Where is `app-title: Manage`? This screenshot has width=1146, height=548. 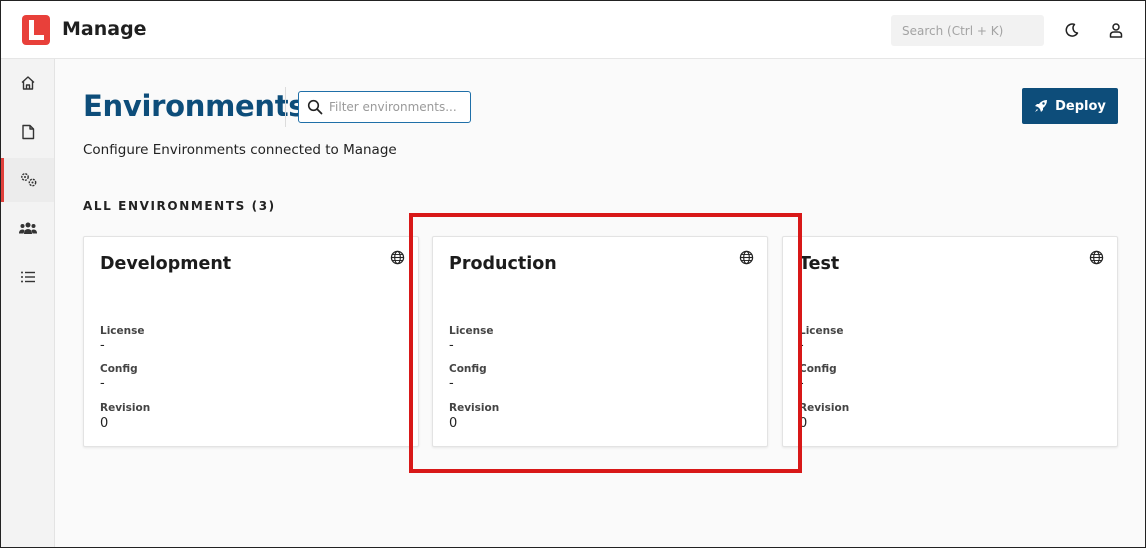
app-title: Manage is located at coordinates (104, 29).